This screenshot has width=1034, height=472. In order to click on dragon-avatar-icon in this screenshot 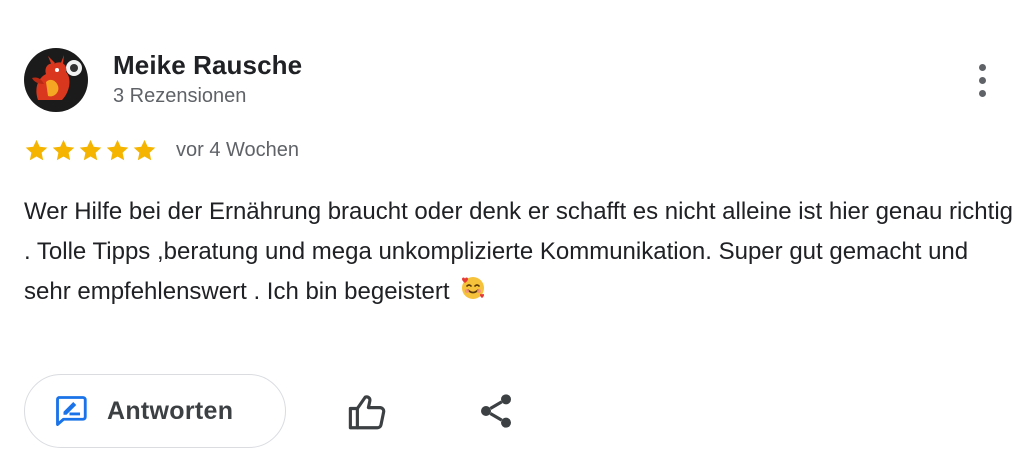, I will do `click(56, 80)`.